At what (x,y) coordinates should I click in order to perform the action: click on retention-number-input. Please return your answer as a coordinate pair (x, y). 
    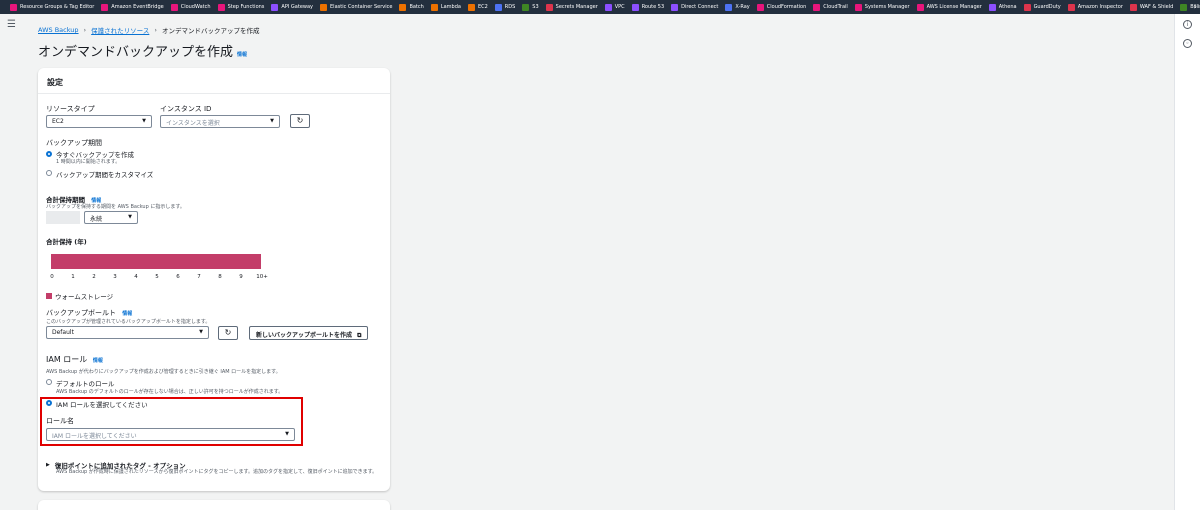
    Looking at the image, I should click on (63, 217).